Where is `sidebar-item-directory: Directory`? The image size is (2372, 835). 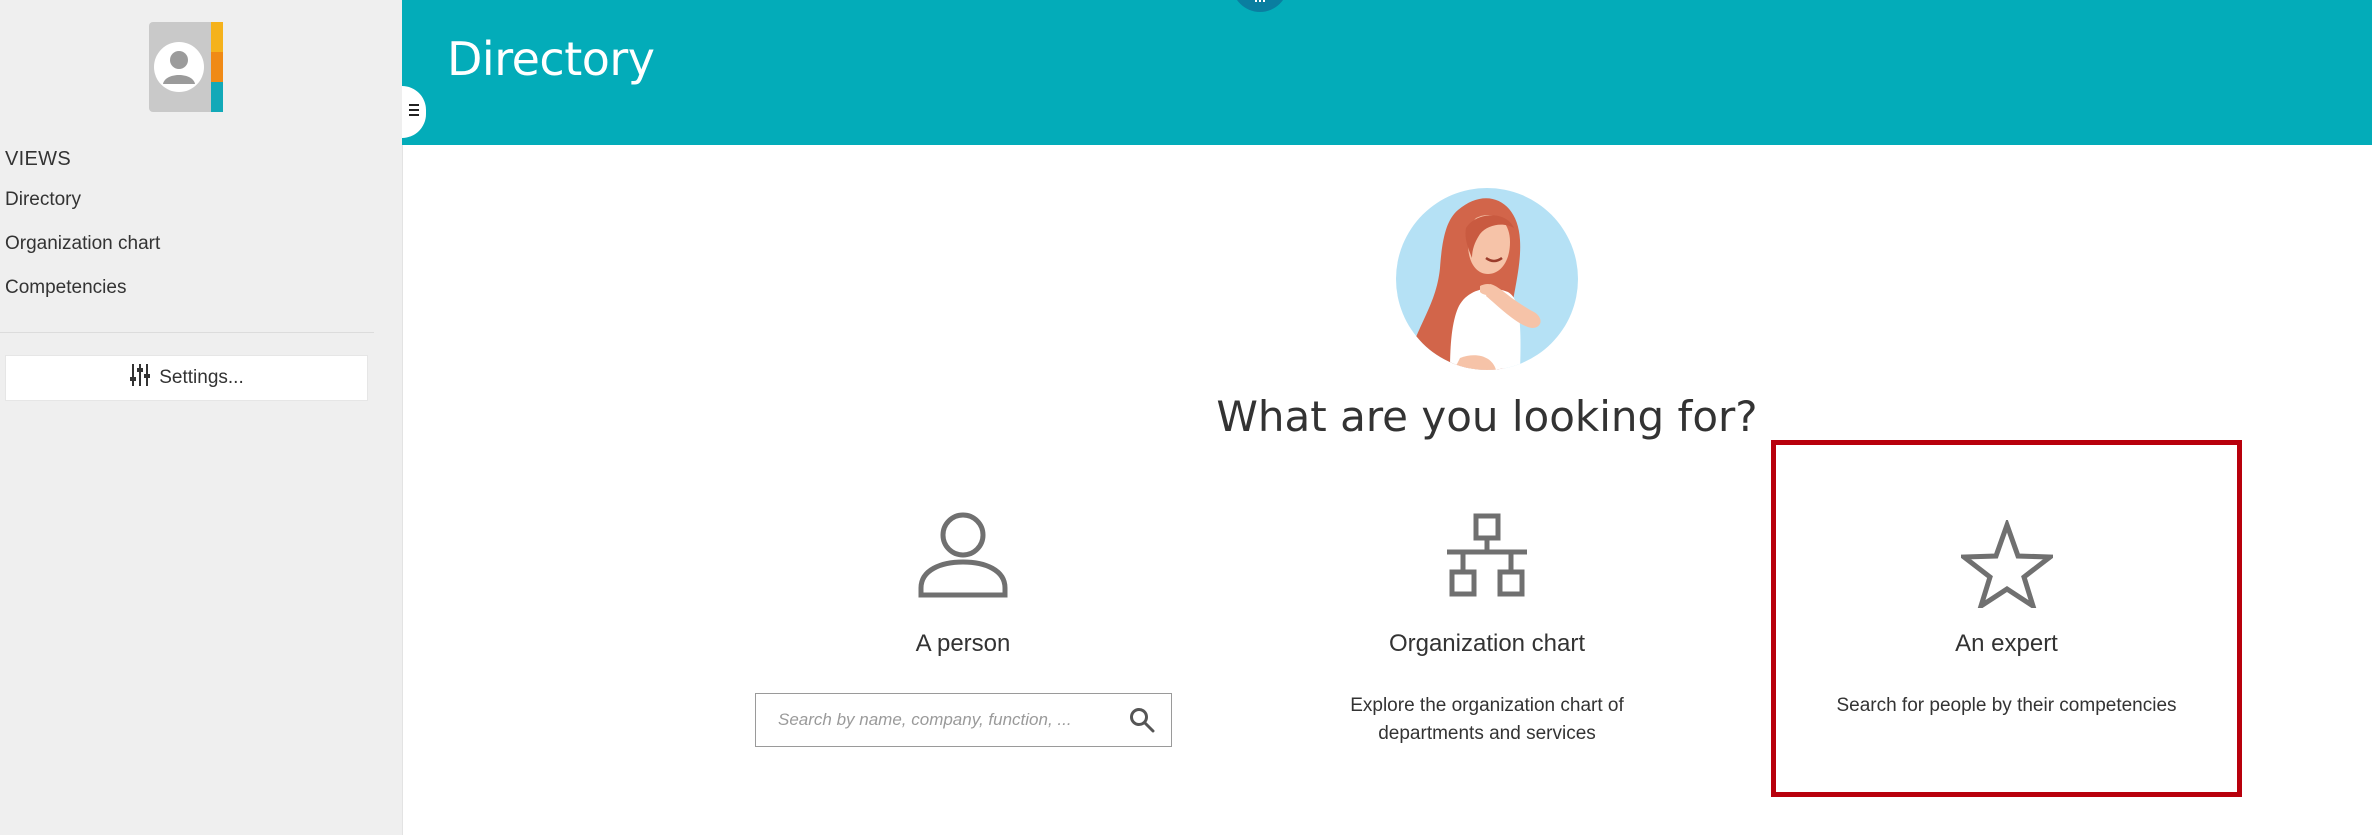 sidebar-item-directory: Directory is located at coordinates (43, 200).